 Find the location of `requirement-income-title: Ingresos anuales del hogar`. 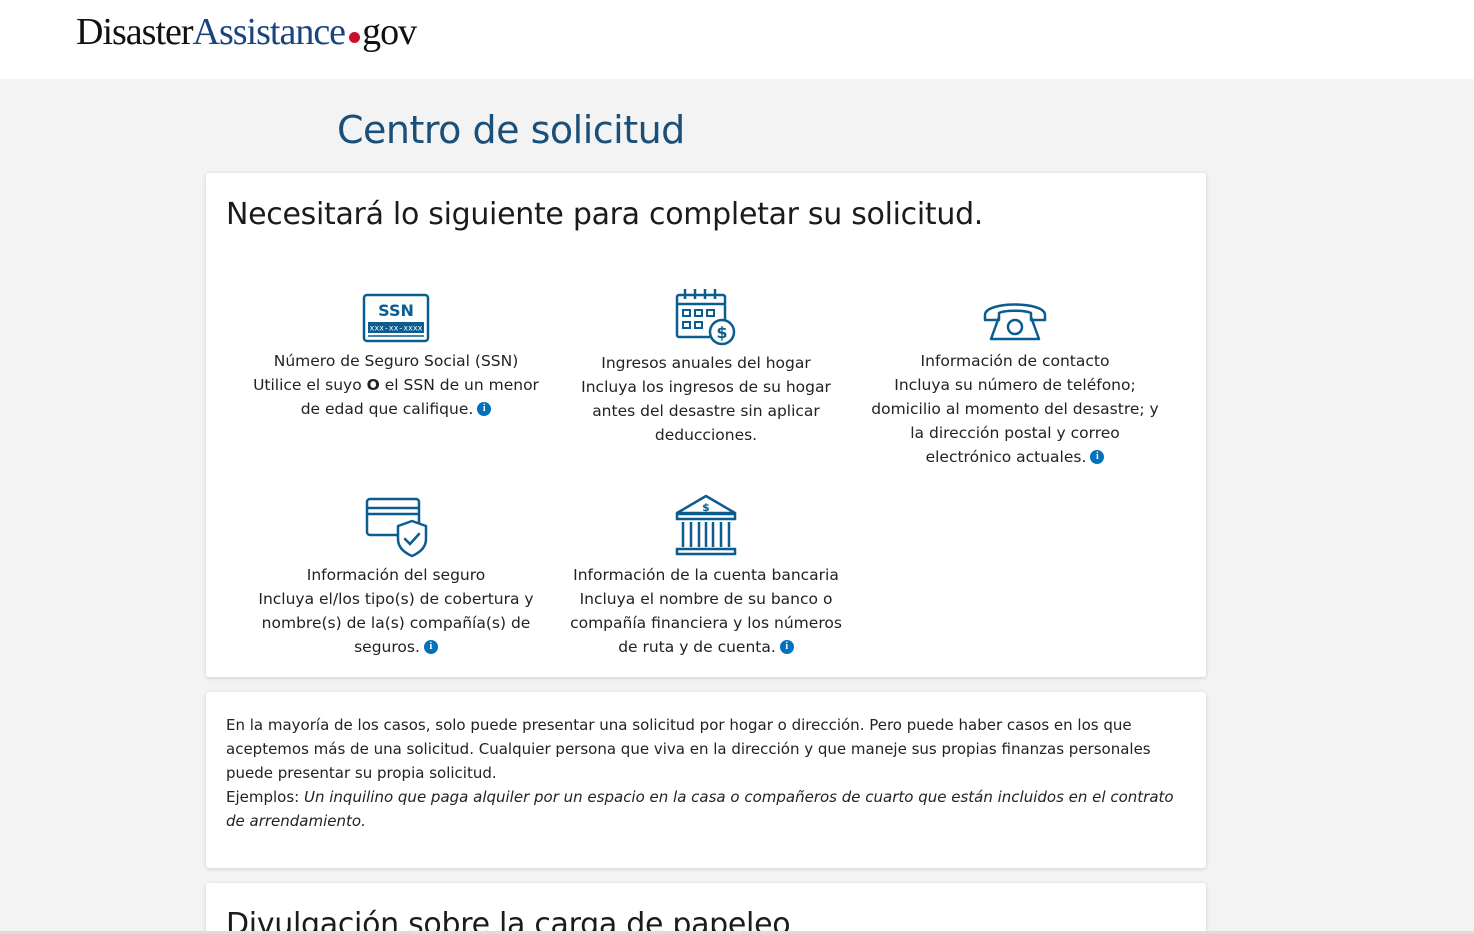

requirement-income-title: Ingresos anuales del hogar is located at coordinates (706, 363).